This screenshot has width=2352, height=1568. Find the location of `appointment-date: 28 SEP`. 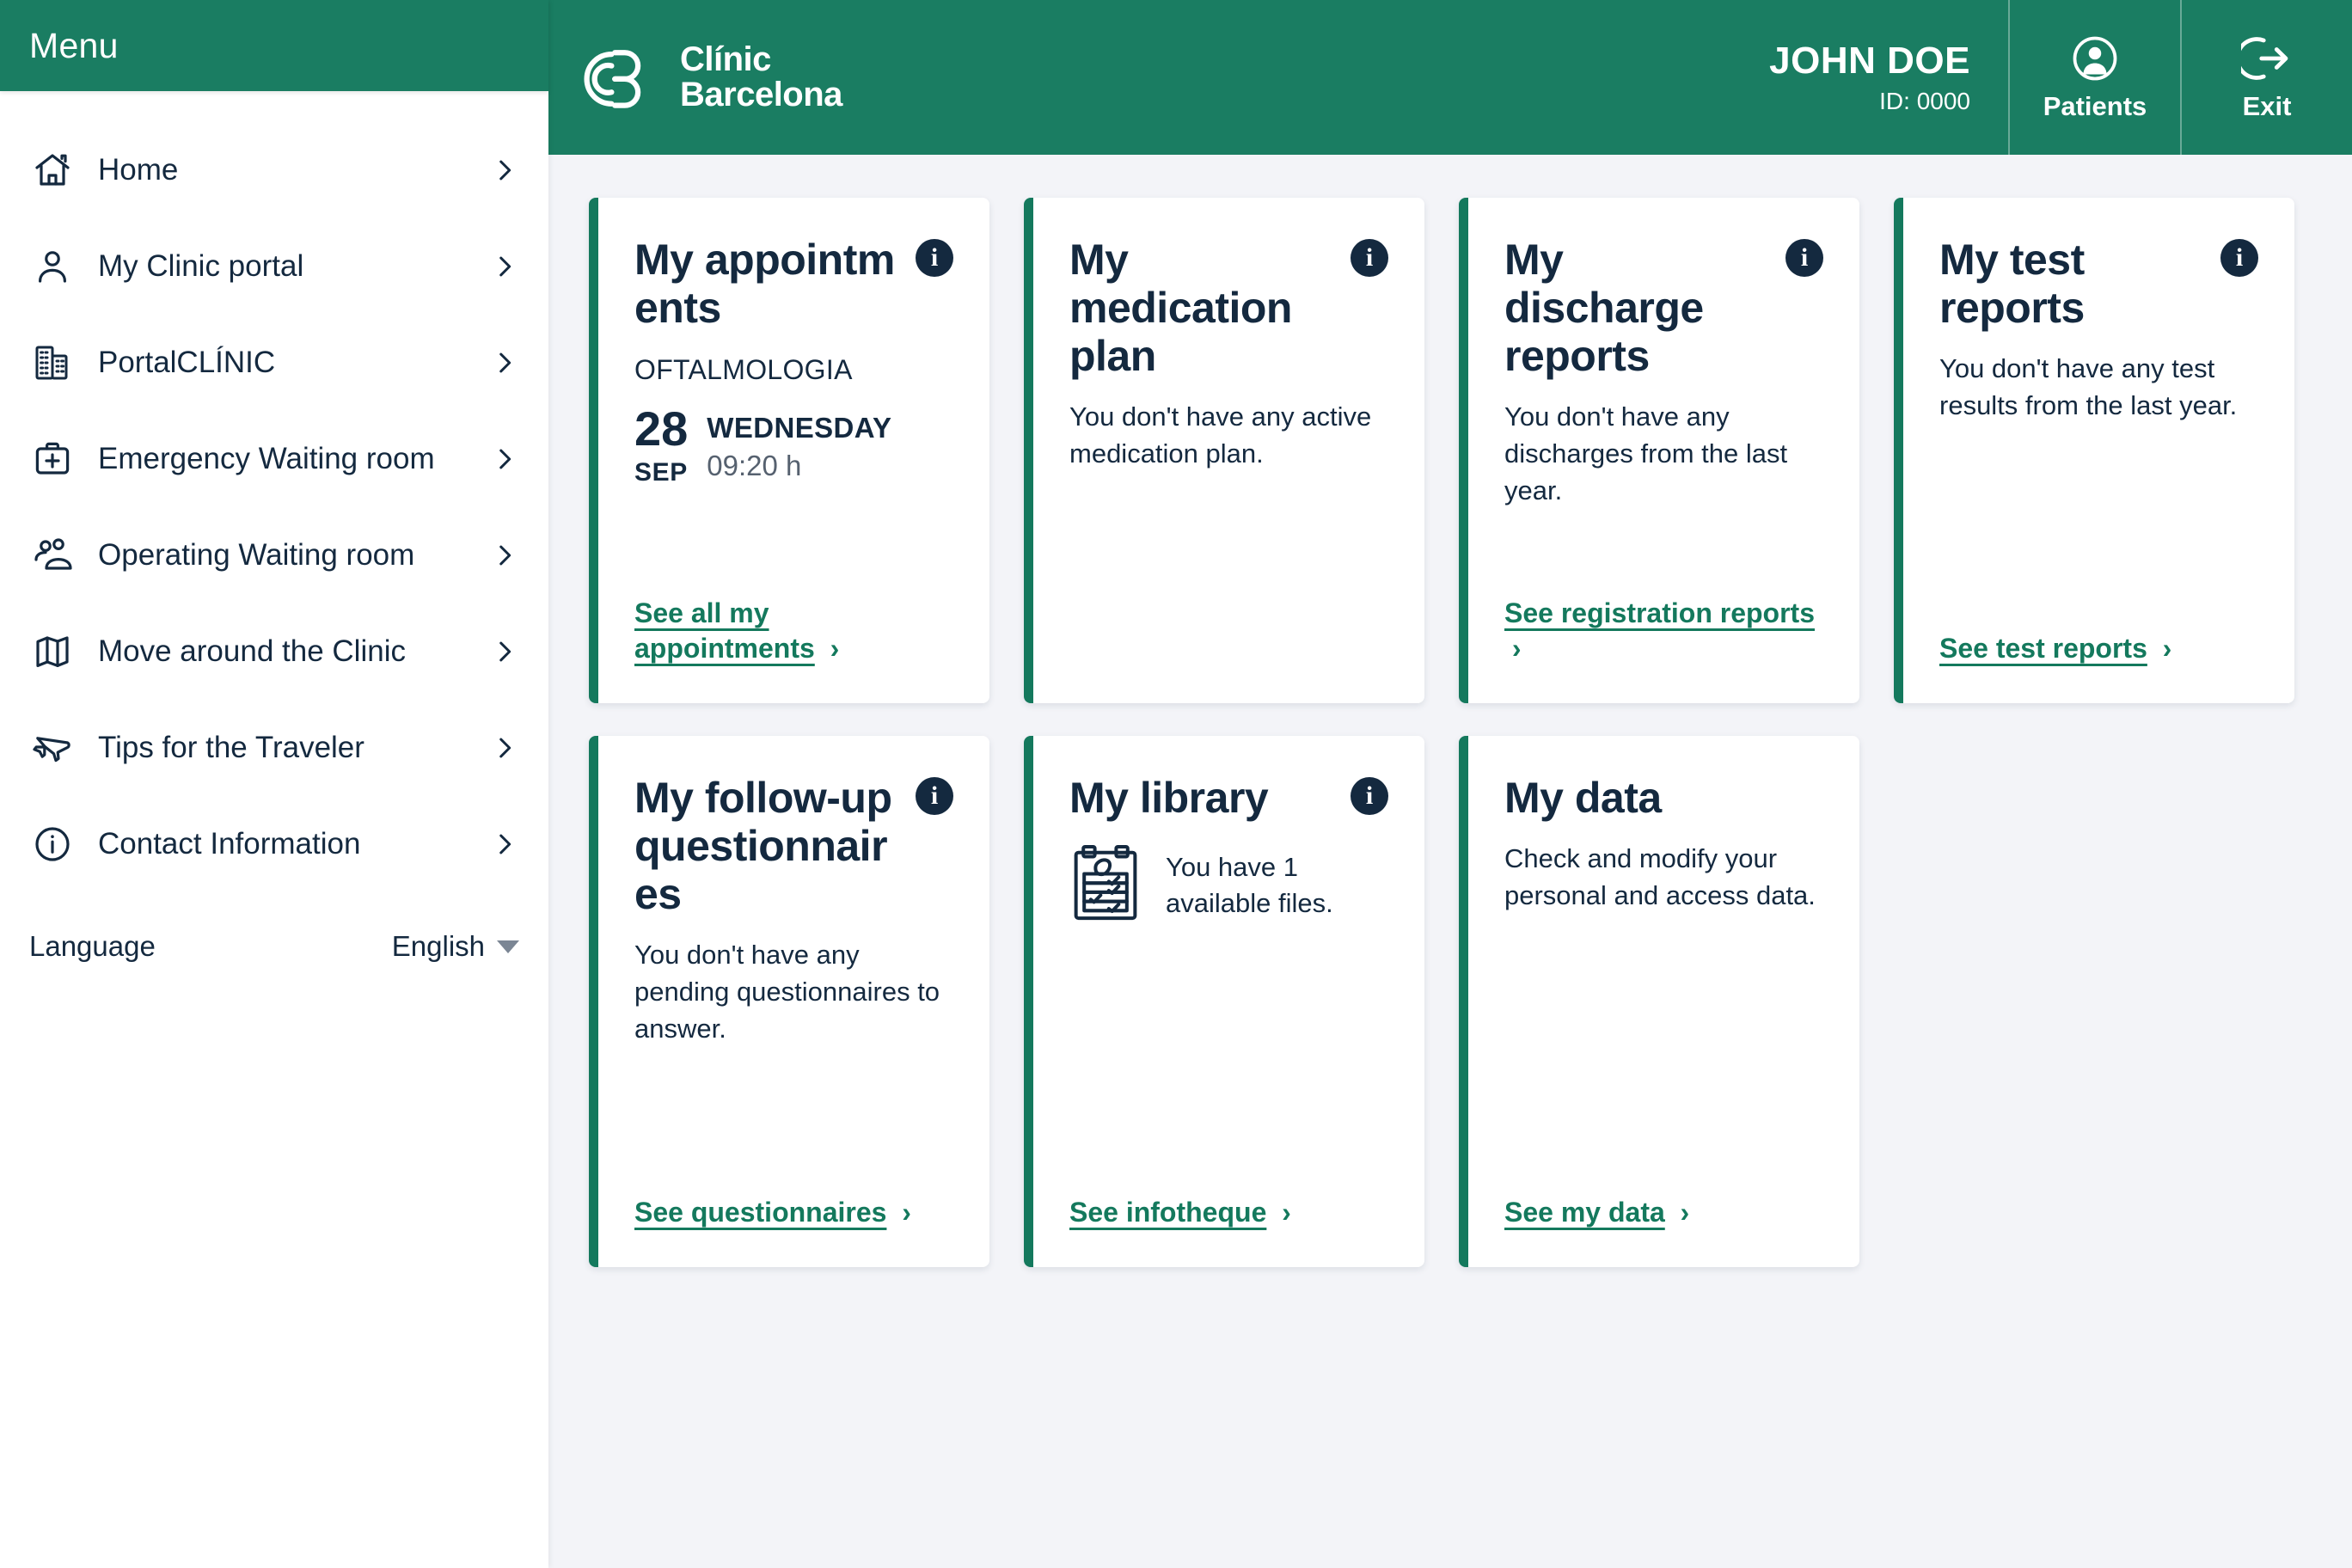

appointment-date: 28 SEP is located at coordinates (661, 446).